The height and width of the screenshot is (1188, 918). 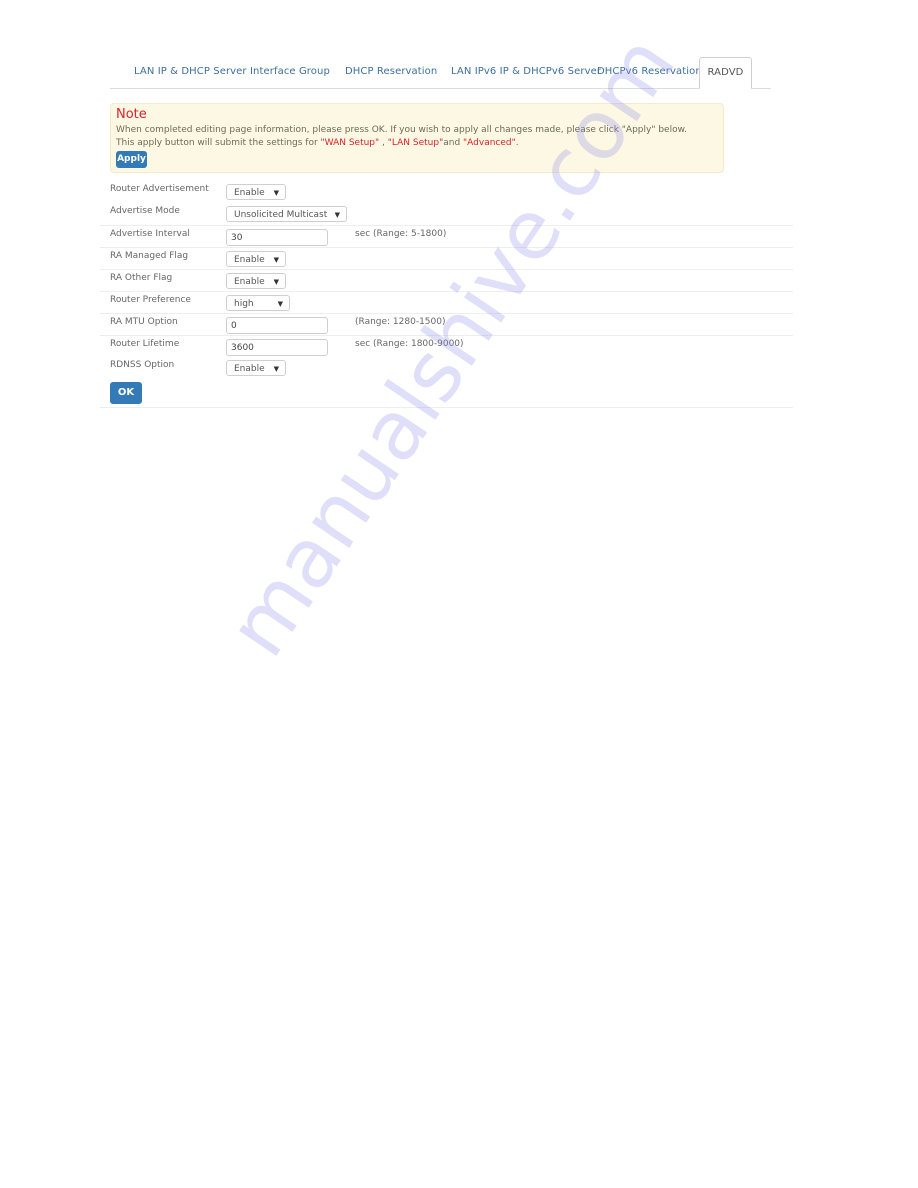 I want to click on ra-managed-flag-select: Enable ▼, so click(x=256, y=259).